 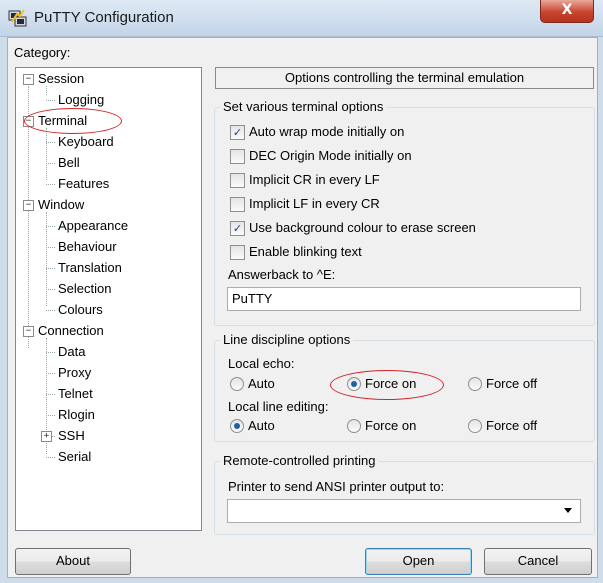 What do you see at coordinates (93, 226) in the screenshot?
I see `tree-item-appearance: Appearance` at bounding box center [93, 226].